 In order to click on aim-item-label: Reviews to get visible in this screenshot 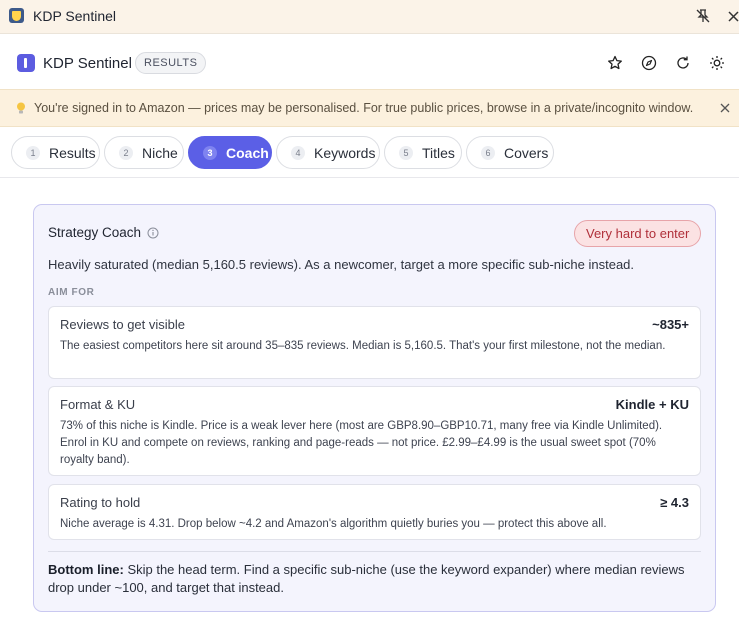, I will do `click(122, 324)`.